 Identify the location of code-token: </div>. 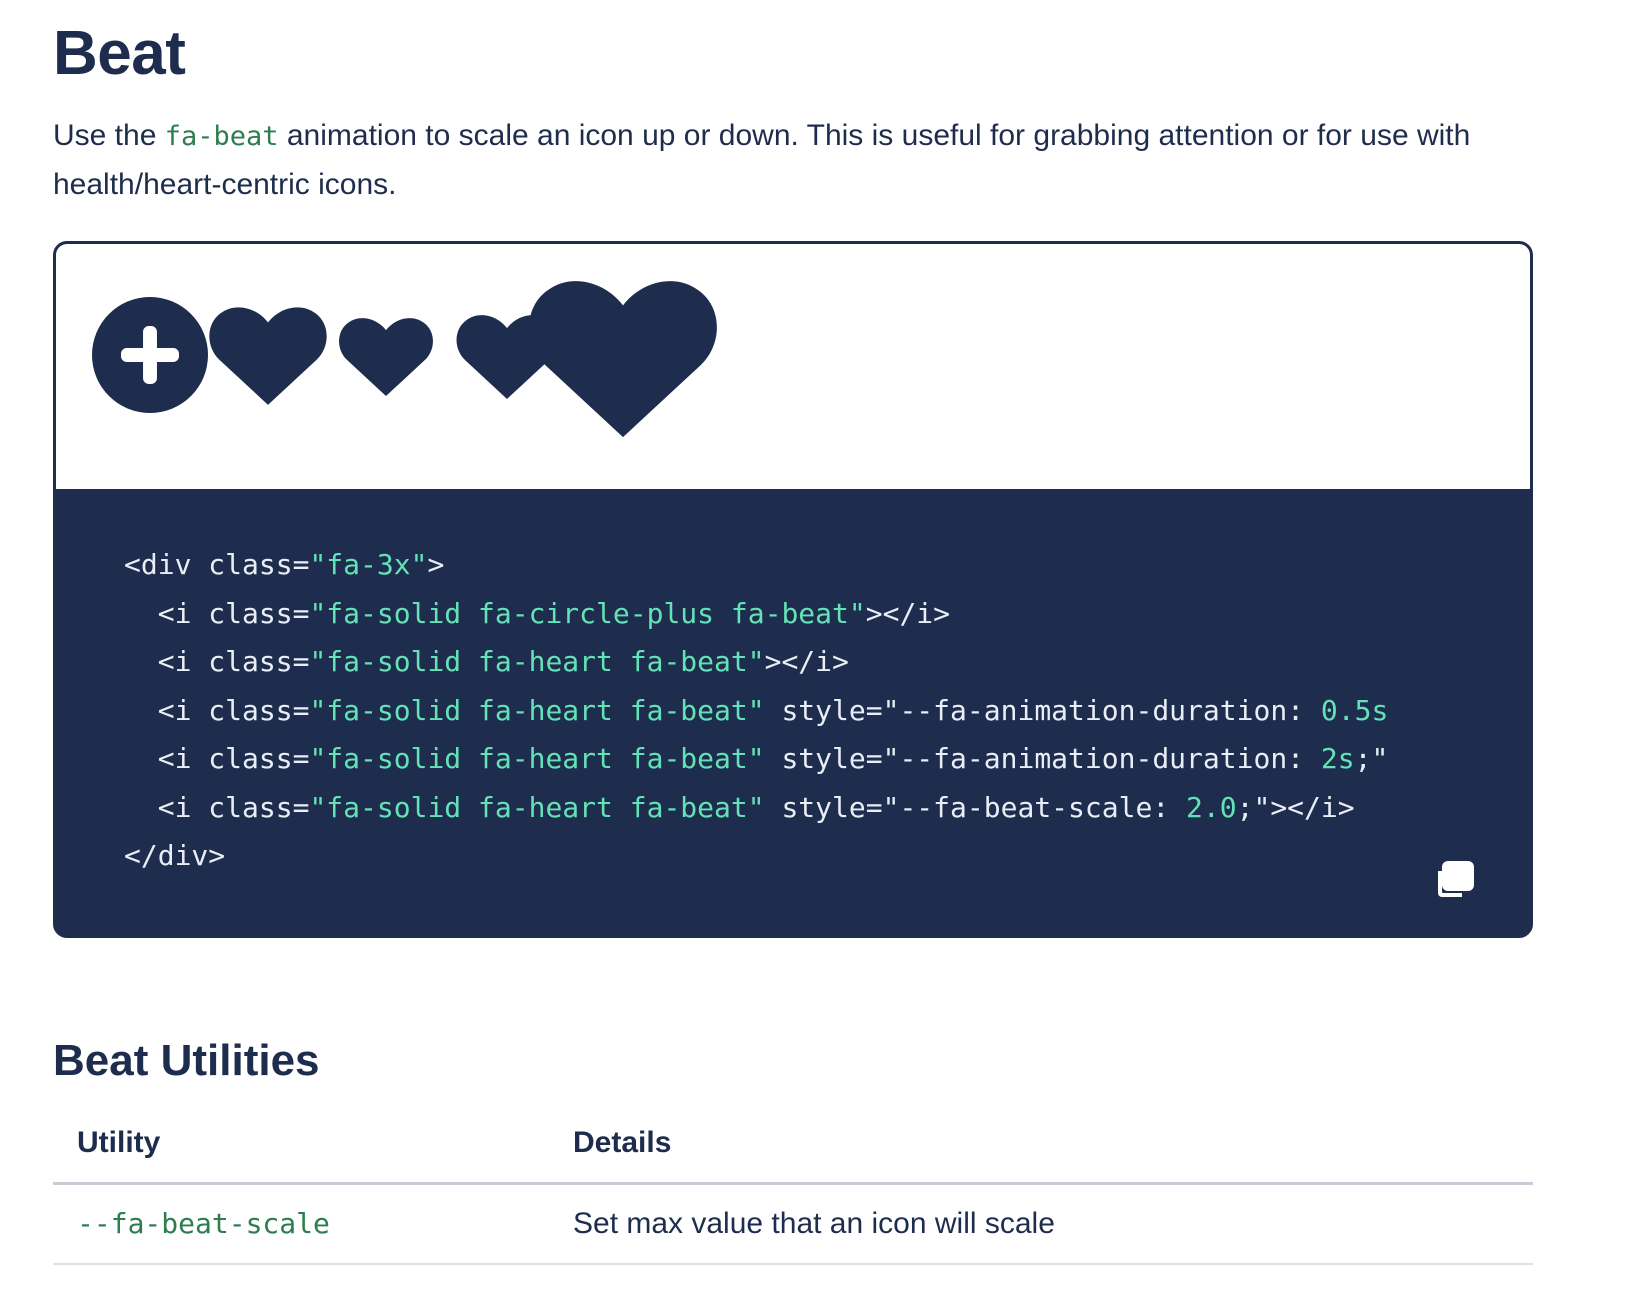
(175, 855).